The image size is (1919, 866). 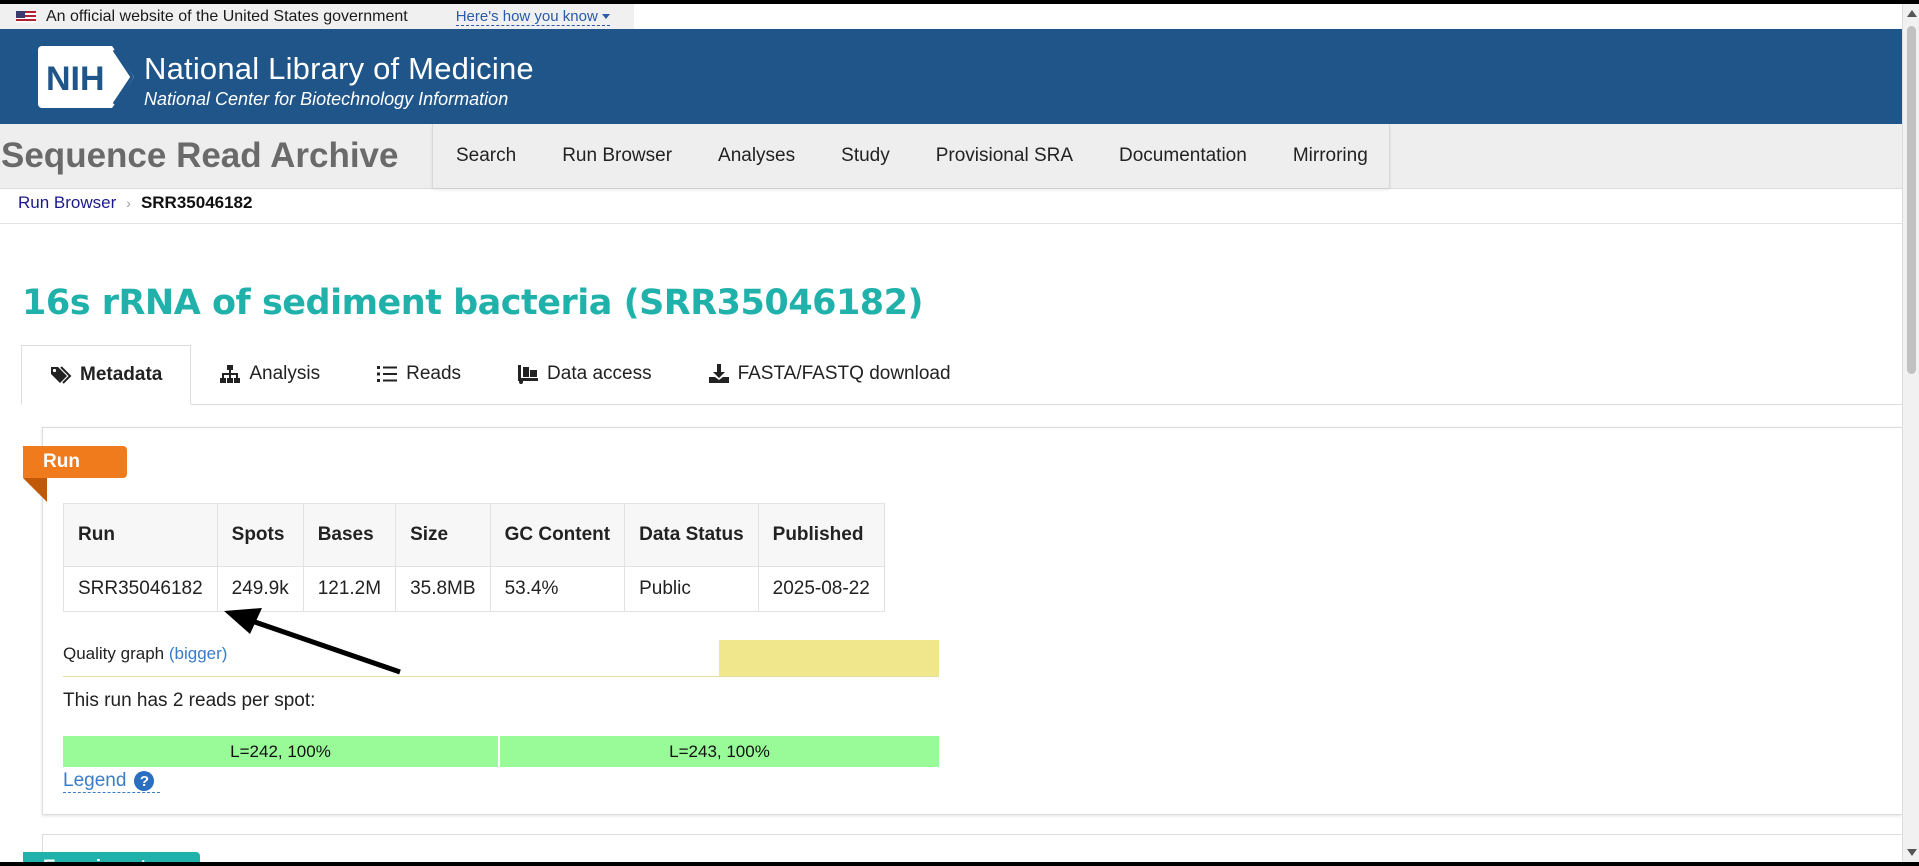 What do you see at coordinates (691, 535) in the screenshot?
I see `col-data-status: Data Status` at bounding box center [691, 535].